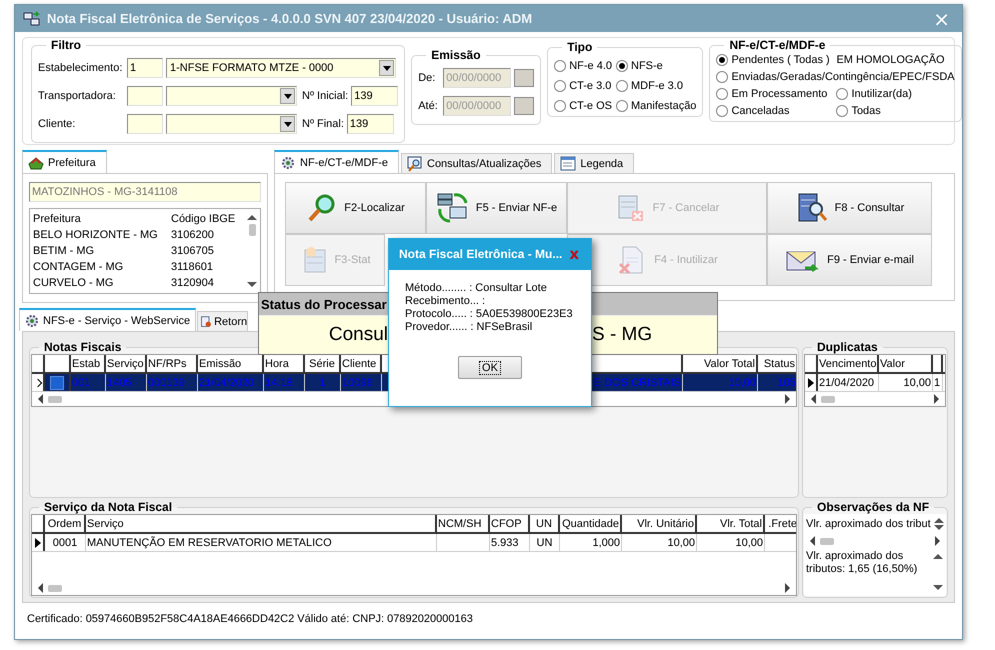  I want to click on column-header: Prefeitura, so click(57, 219).